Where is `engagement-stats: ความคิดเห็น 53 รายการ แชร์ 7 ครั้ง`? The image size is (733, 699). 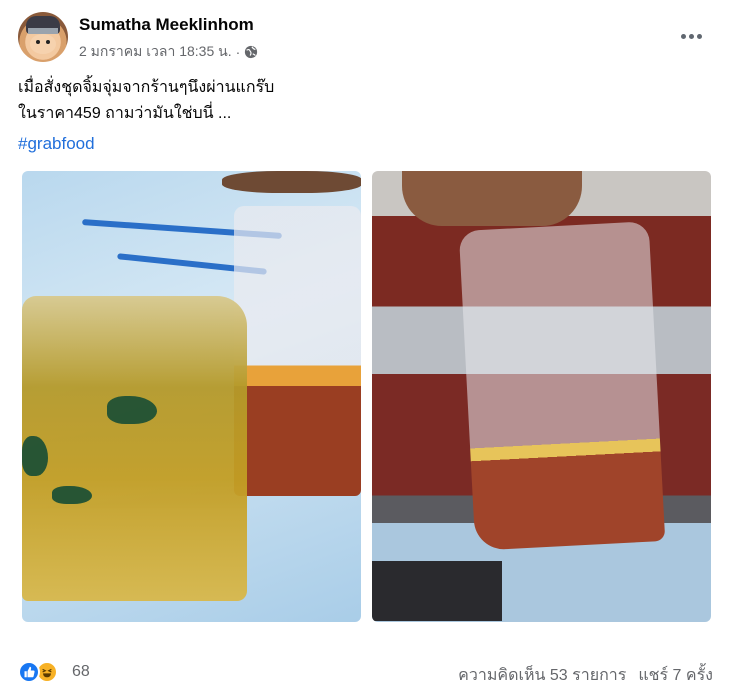 engagement-stats: ความคิดเห็น 53 รายการ แชร์ 7 ครั้ง is located at coordinates (585, 675).